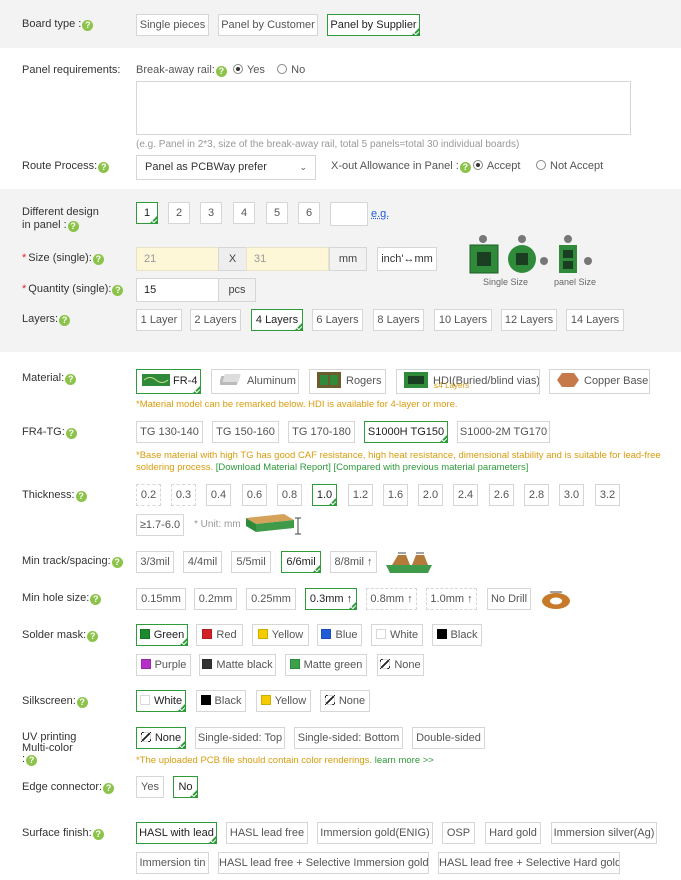  What do you see at coordinates (179, 213) in the screenshot?
I see `design-option-2: 2` at bounding box center [179, 213].